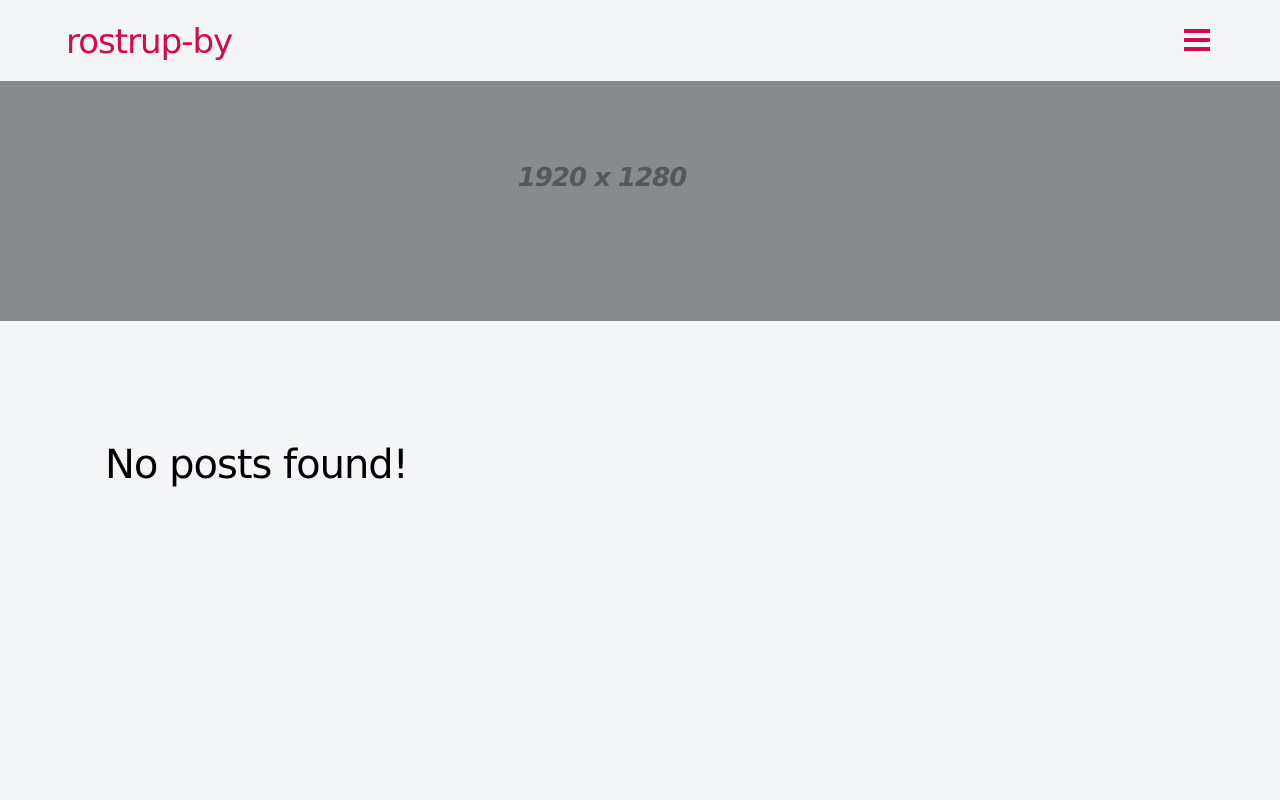 The image size is (1280, 800). Describe the element at coordinates (602, 178) in the screenshot. I see `hero-placeholder-label: 1920 x 1280` at that location.